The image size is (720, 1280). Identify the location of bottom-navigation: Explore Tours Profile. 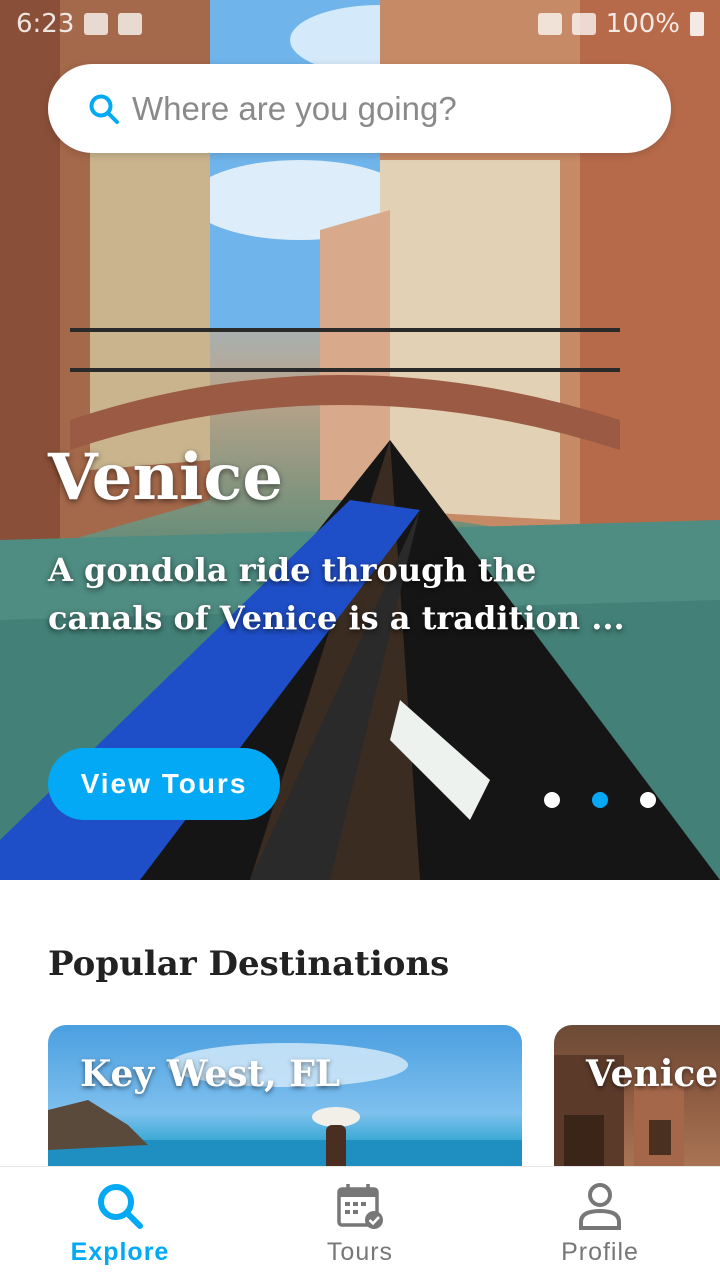
(360, 1223).